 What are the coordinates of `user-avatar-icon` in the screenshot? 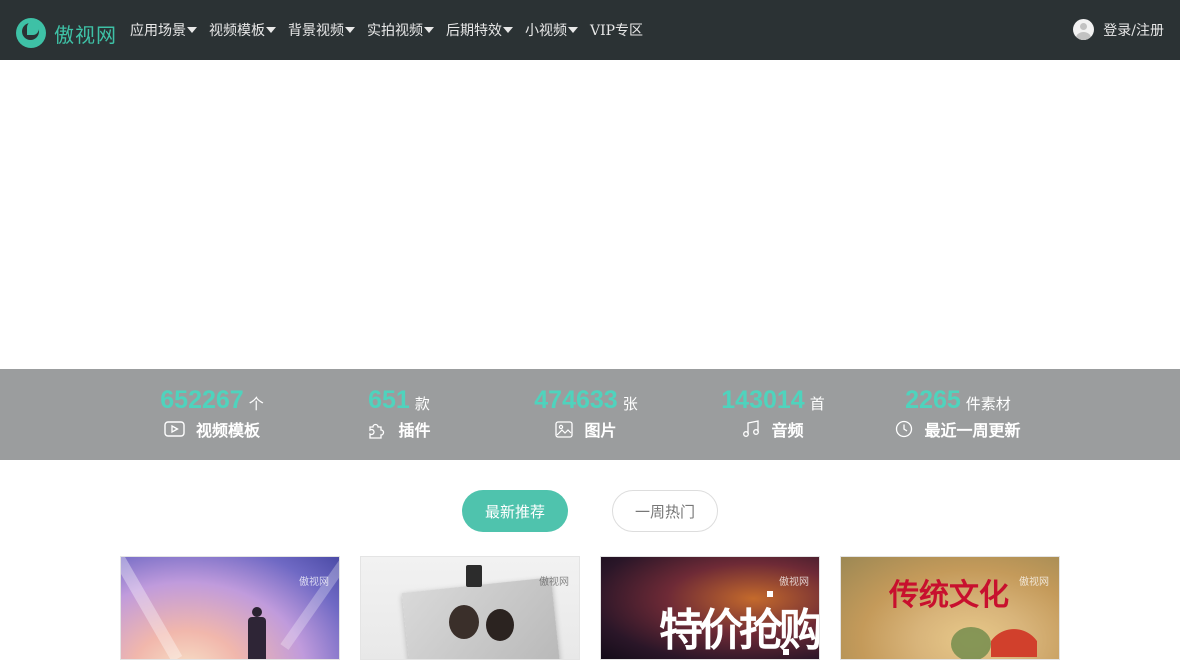 It's located at (1084, 29).